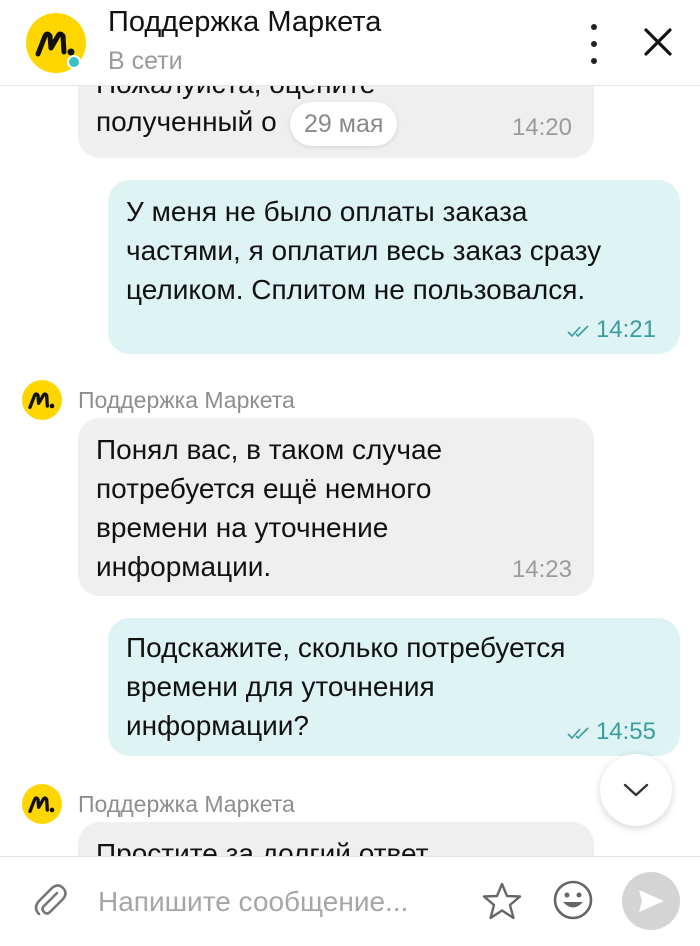 This screenshot has width=700, height=946. I want to click on kebab-menu-icon, so click(594, 44).